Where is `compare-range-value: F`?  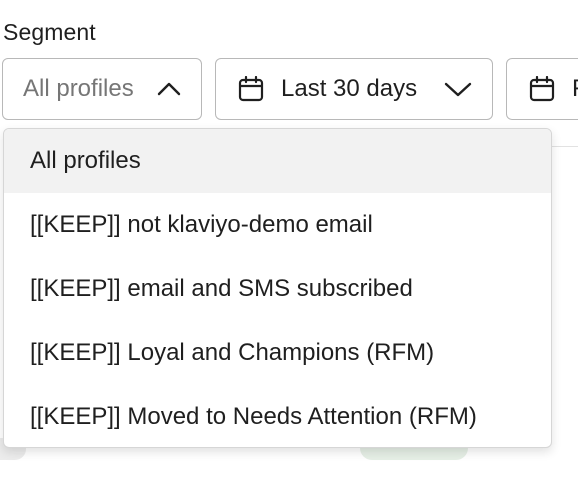
compare-range-value: F is located at coordinates (575, 89).